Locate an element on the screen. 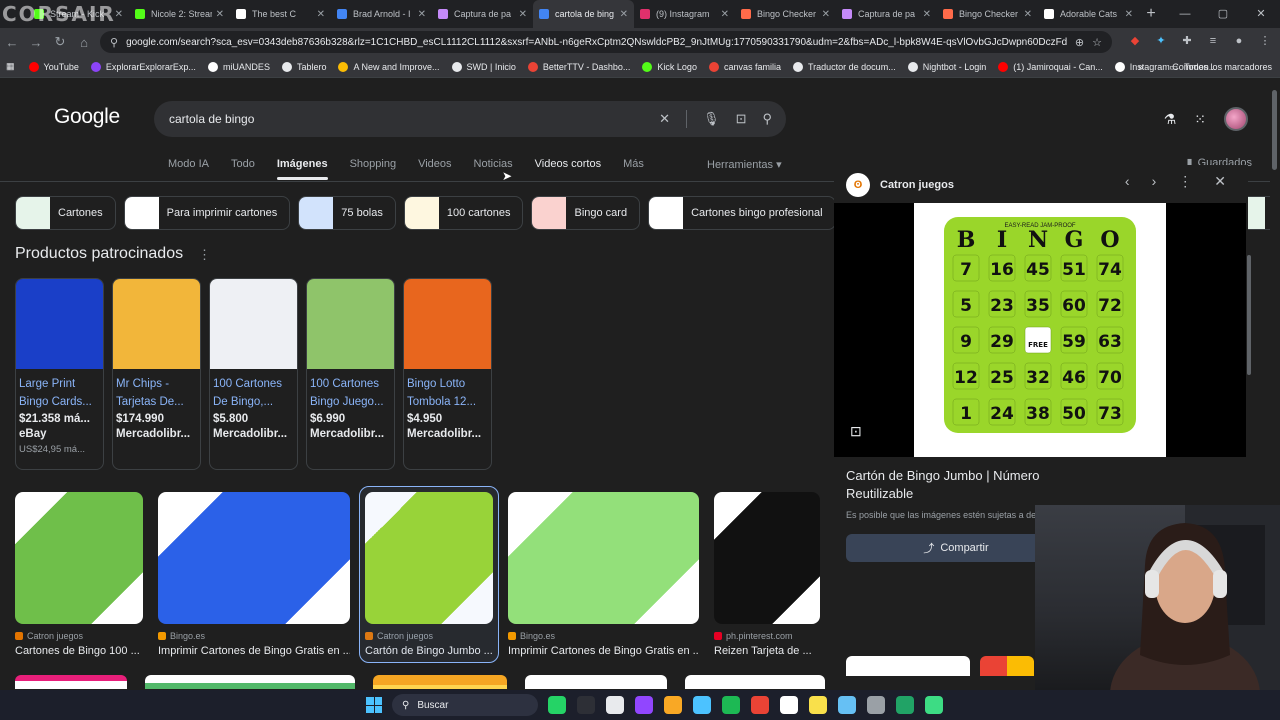 The height and width of the screenshot is (720, 1280). labs-flask-icon: ⚗ is located at coordinates (1170, 119).